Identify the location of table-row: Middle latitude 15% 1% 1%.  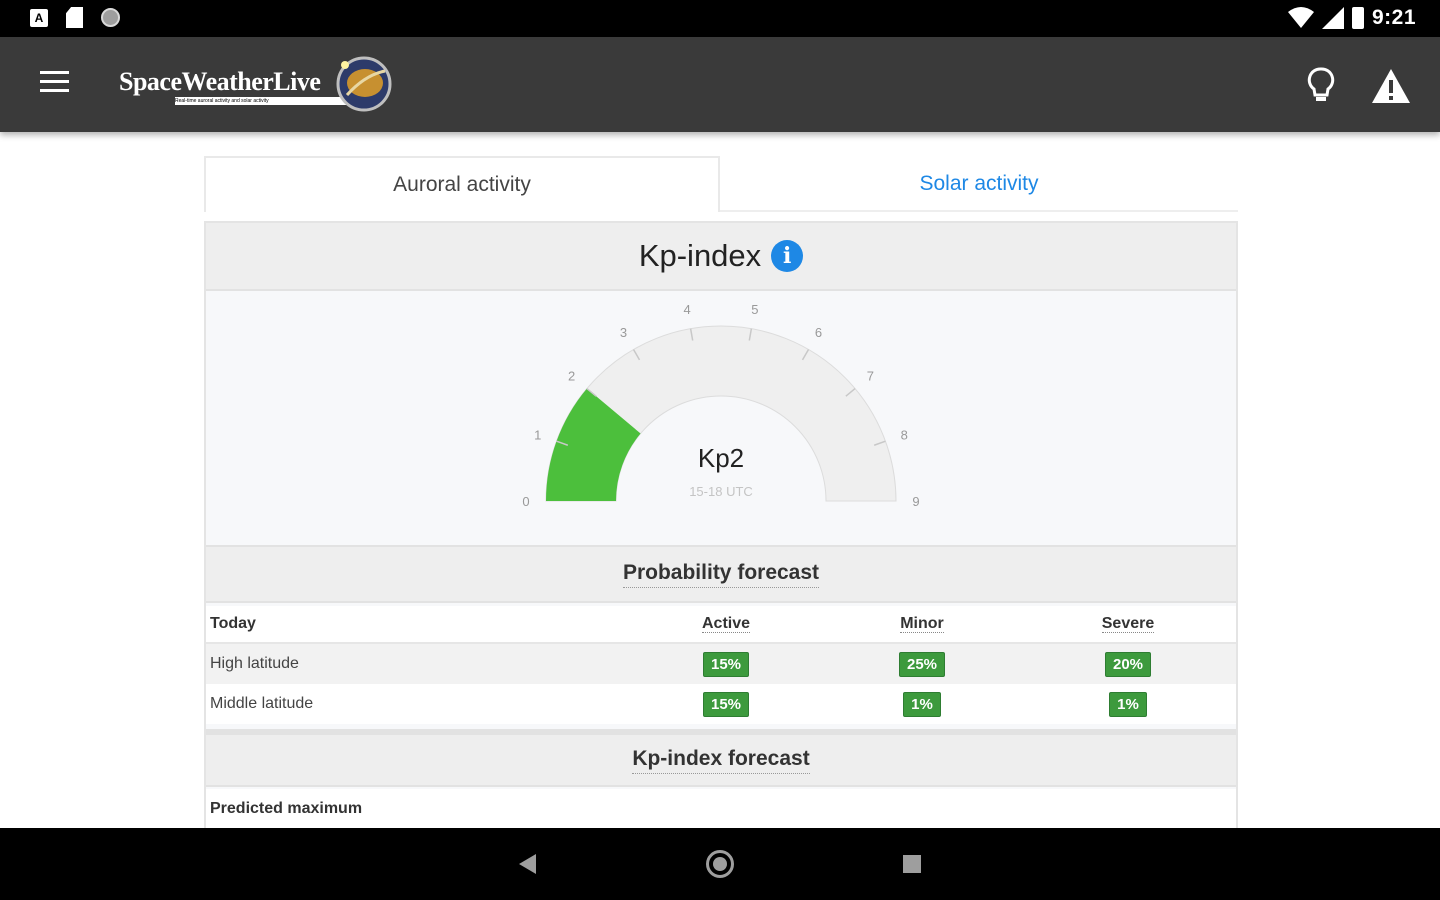
(721, 704).